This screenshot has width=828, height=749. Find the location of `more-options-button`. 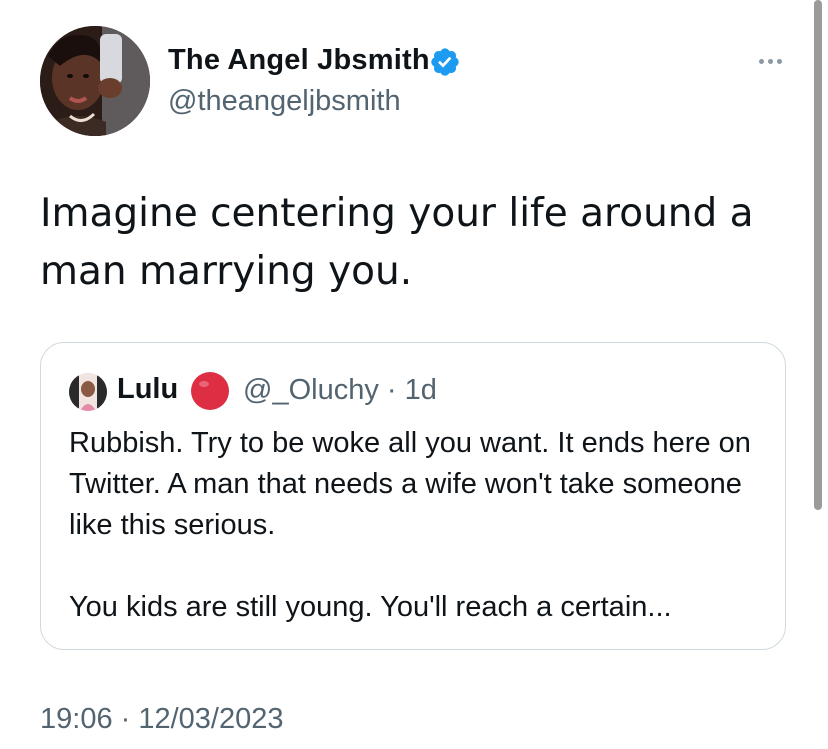

more-options-button is located at coordinates (770, 61).